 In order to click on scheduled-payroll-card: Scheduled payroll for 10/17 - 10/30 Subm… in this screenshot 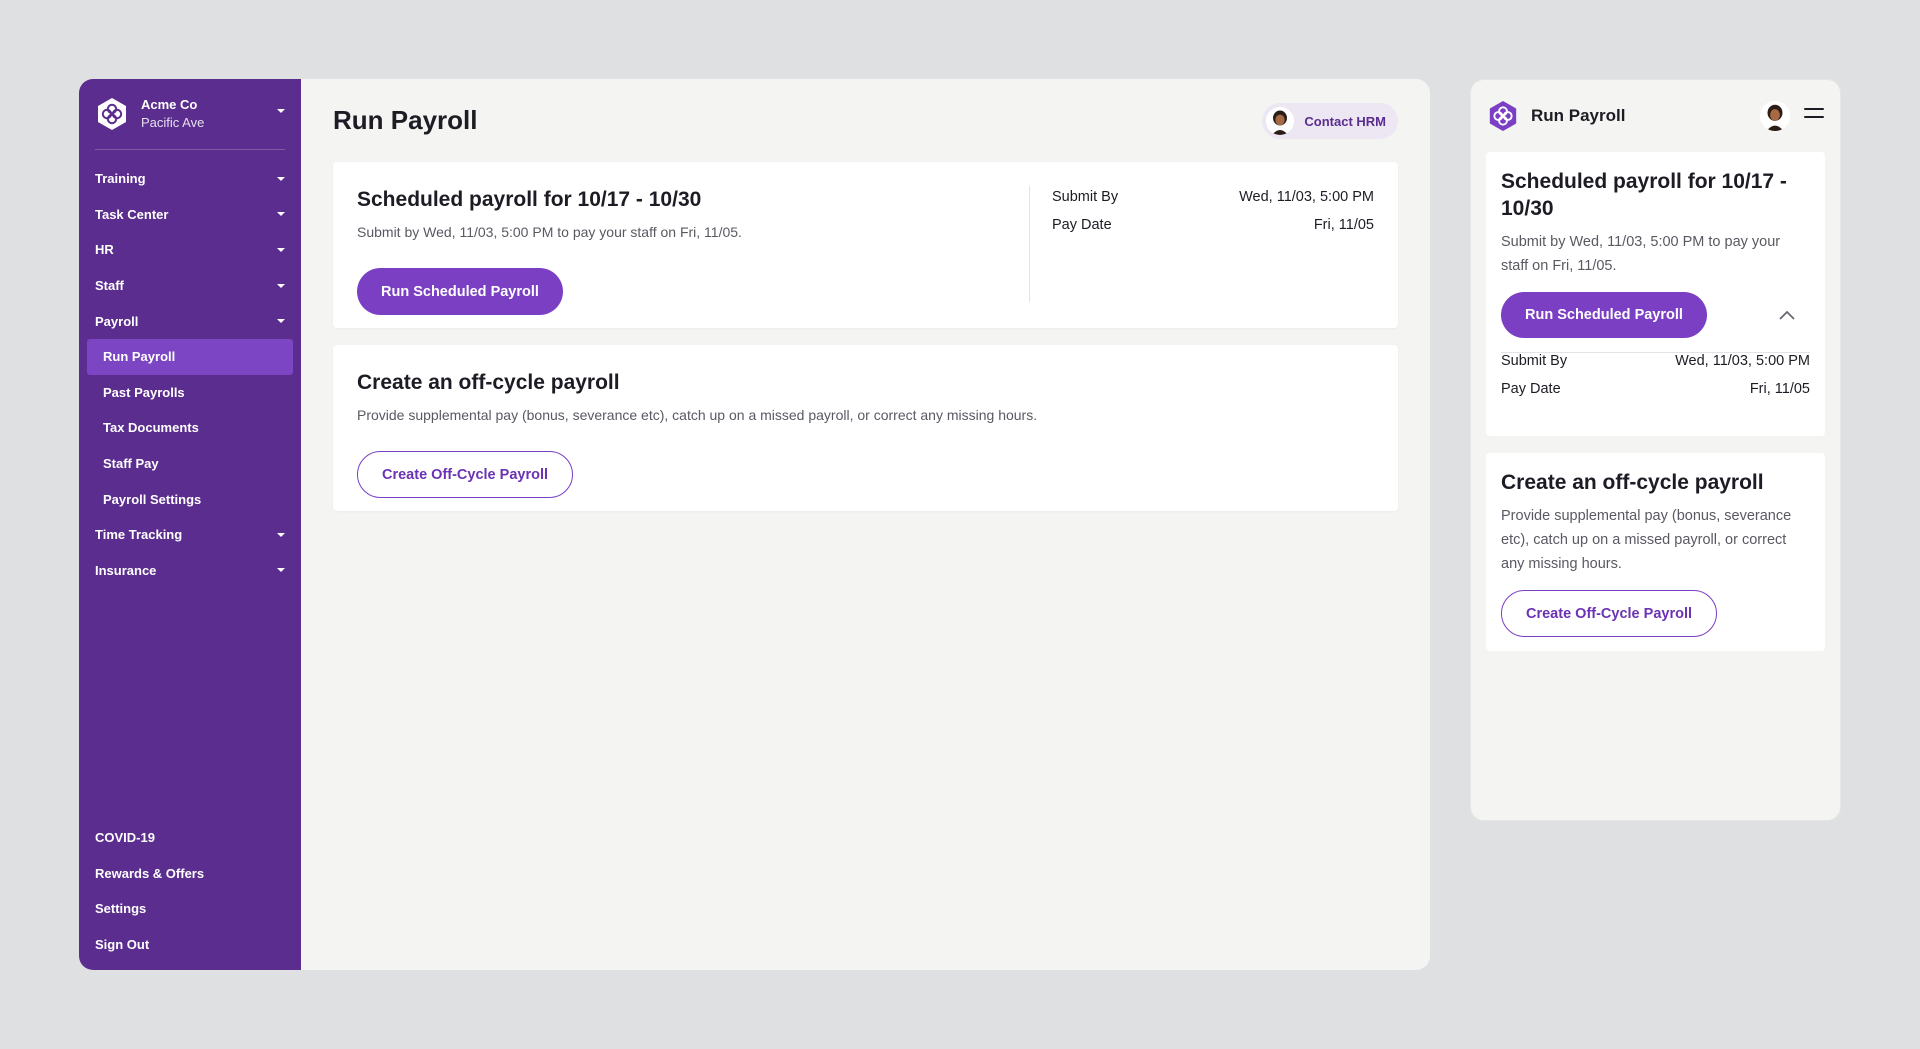, I will do `click(865, 245)`.